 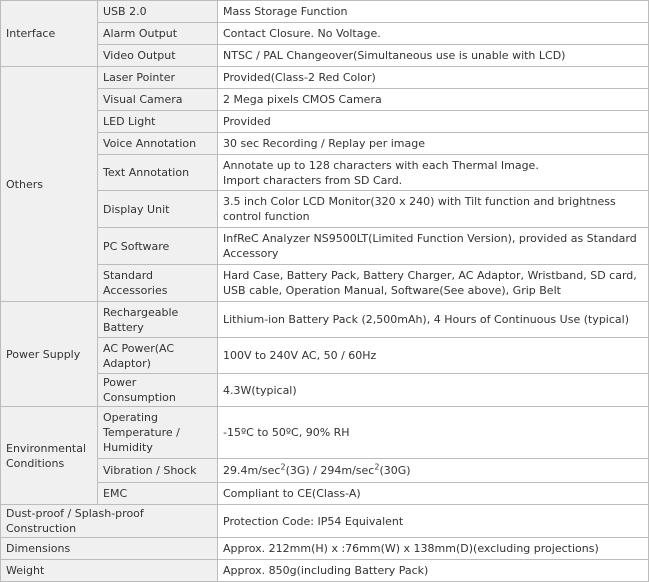 What do you see at coordinates (433, 77) in the screenshot?
I see `value-cell: Provided(Class-2 Red Color)` at bounding box center [433, 77].